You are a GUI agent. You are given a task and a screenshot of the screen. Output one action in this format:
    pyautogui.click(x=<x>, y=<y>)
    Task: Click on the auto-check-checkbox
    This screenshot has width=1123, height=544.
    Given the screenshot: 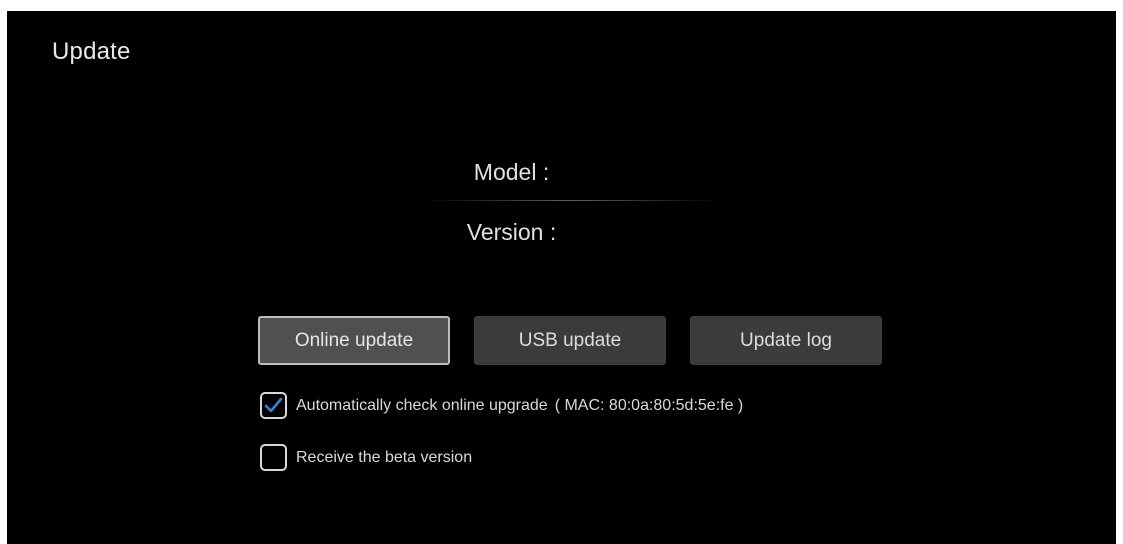 What is the action you would take?
    pyautogui.click(x=273, y=405)
    